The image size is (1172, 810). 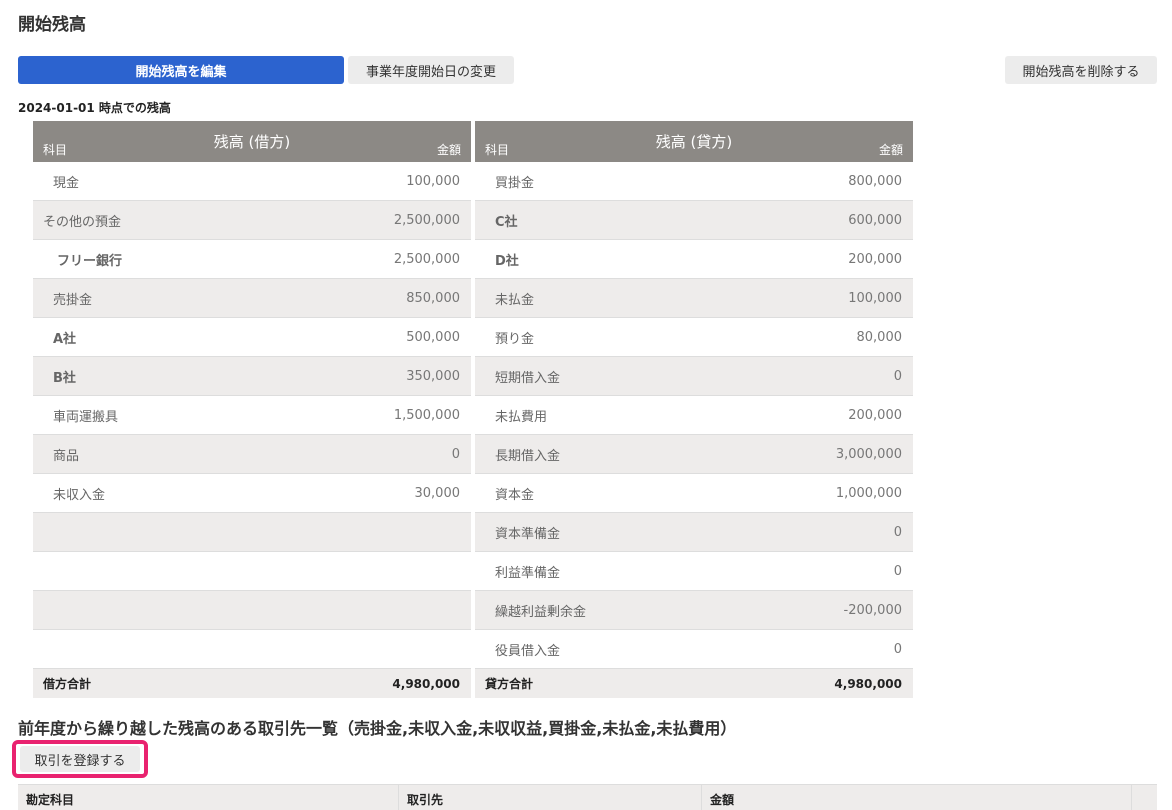 What do you see at coordinates (473, 683) in the screenshot?
I see `balance-total-row: 借方合計 4,980,000 貸方合計 4,980,000` at bounding box center [473, 683].